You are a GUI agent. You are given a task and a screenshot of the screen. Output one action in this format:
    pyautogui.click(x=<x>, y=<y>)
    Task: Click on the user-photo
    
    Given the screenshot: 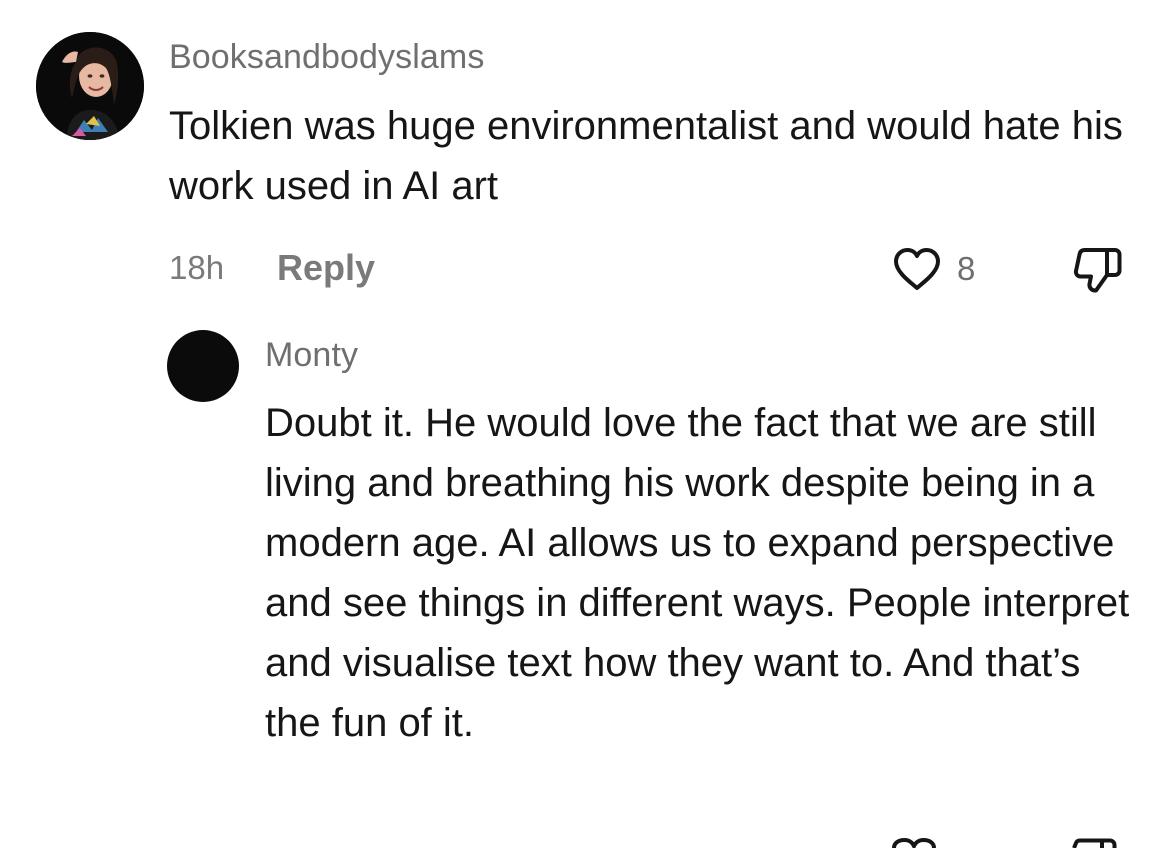 What is the action you would take?
    pyautogui.click(x=90, y=86)
    